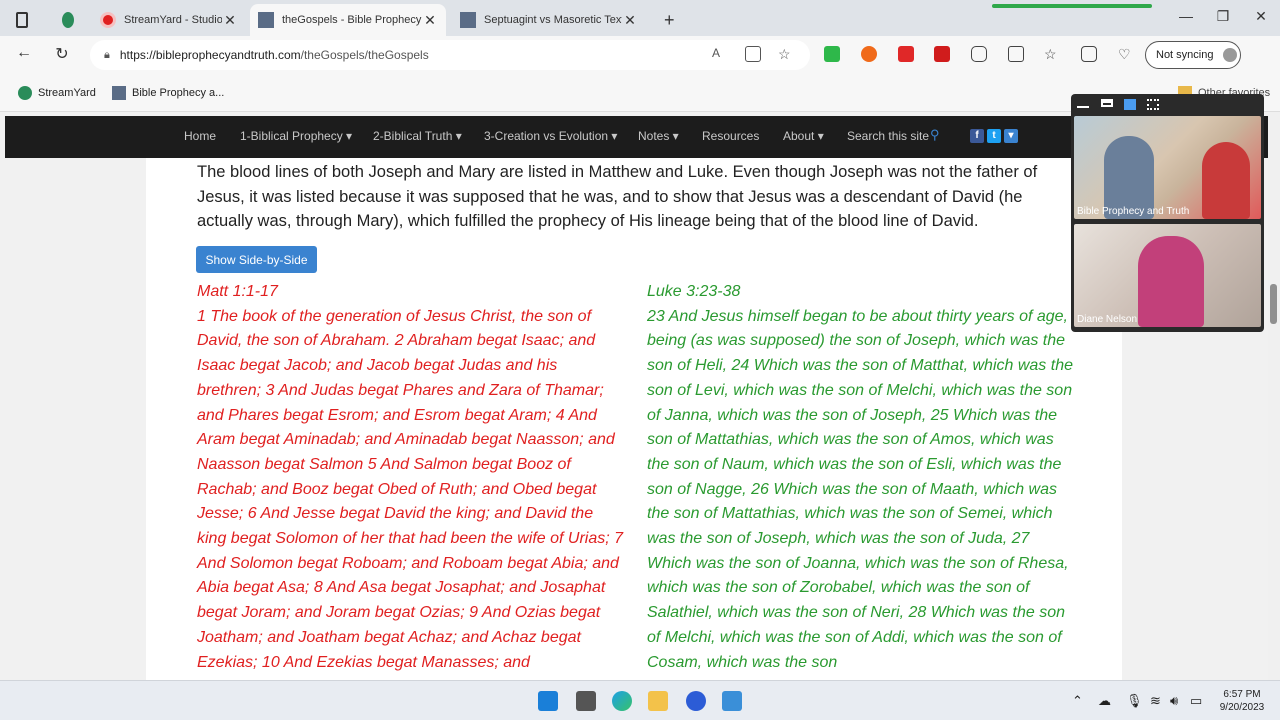  What do you see at coordinates (696, 701) in the screenshot?
I see `zoom-icon` at bounding box center [696, 701].